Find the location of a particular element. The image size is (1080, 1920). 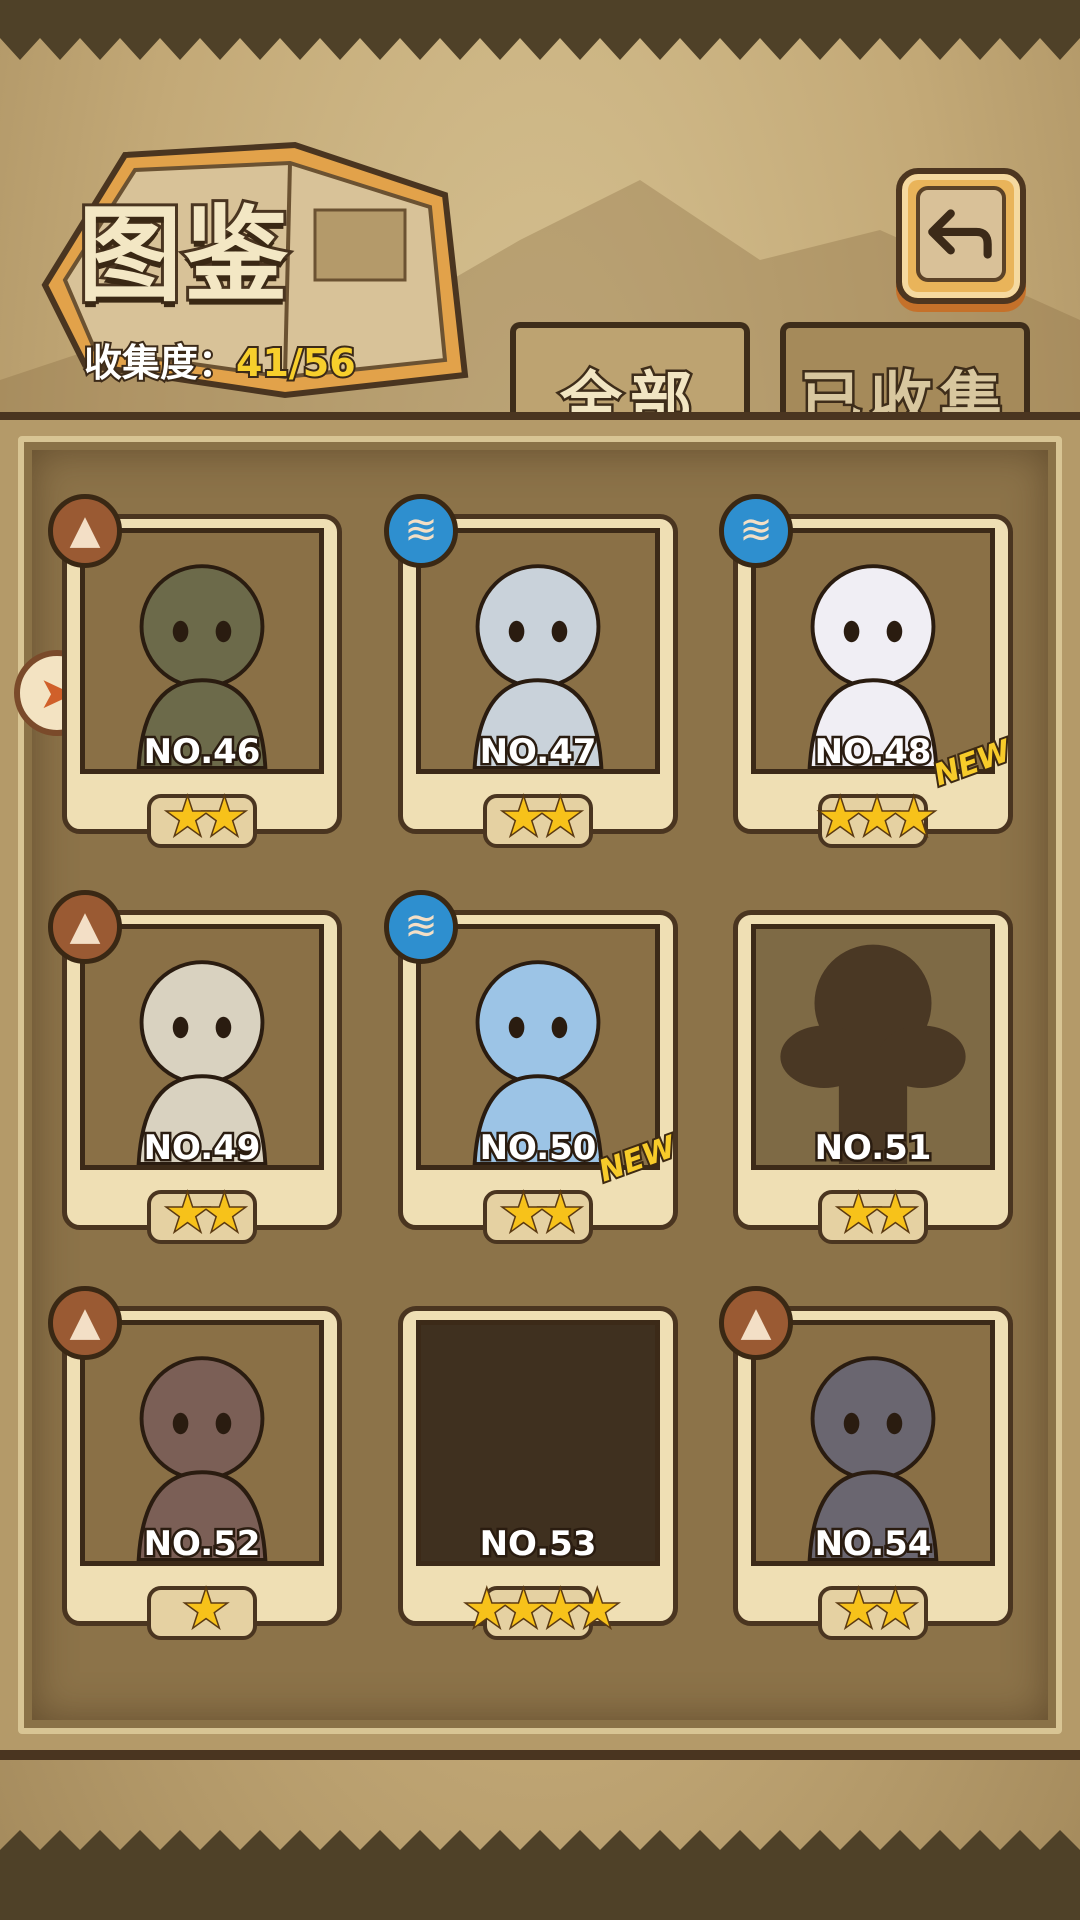

card-number: NO.46 is located at coordinates (202, 752).